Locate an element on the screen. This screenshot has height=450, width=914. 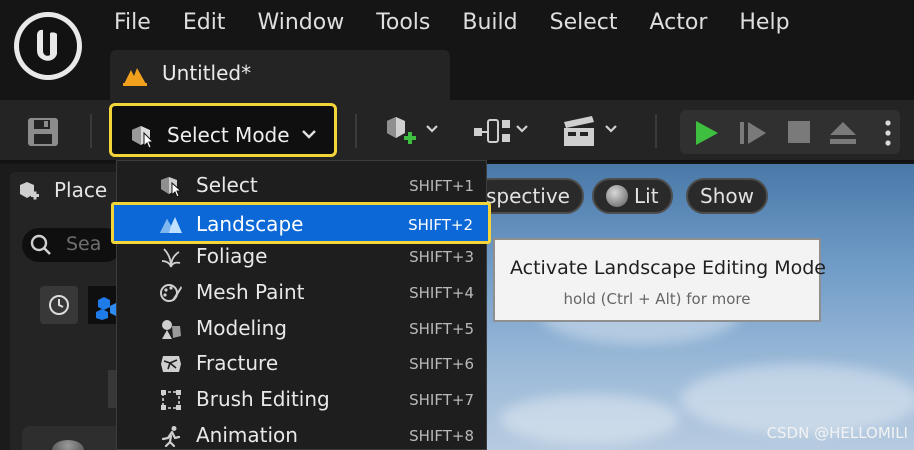
menu-help: Help is located at coordinates (764, 24).